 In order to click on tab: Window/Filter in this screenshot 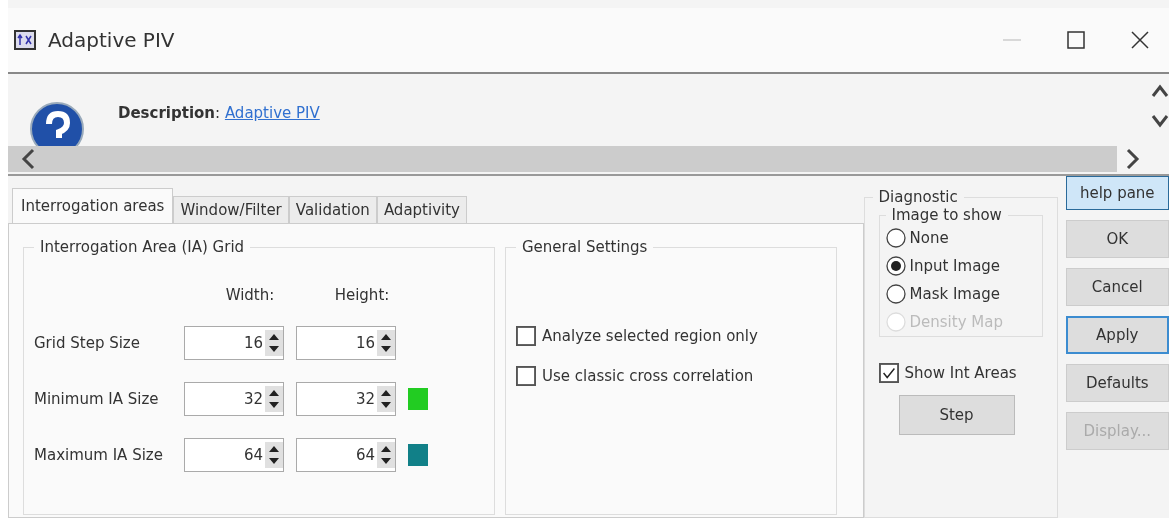, I will do `click(231, 209)`.